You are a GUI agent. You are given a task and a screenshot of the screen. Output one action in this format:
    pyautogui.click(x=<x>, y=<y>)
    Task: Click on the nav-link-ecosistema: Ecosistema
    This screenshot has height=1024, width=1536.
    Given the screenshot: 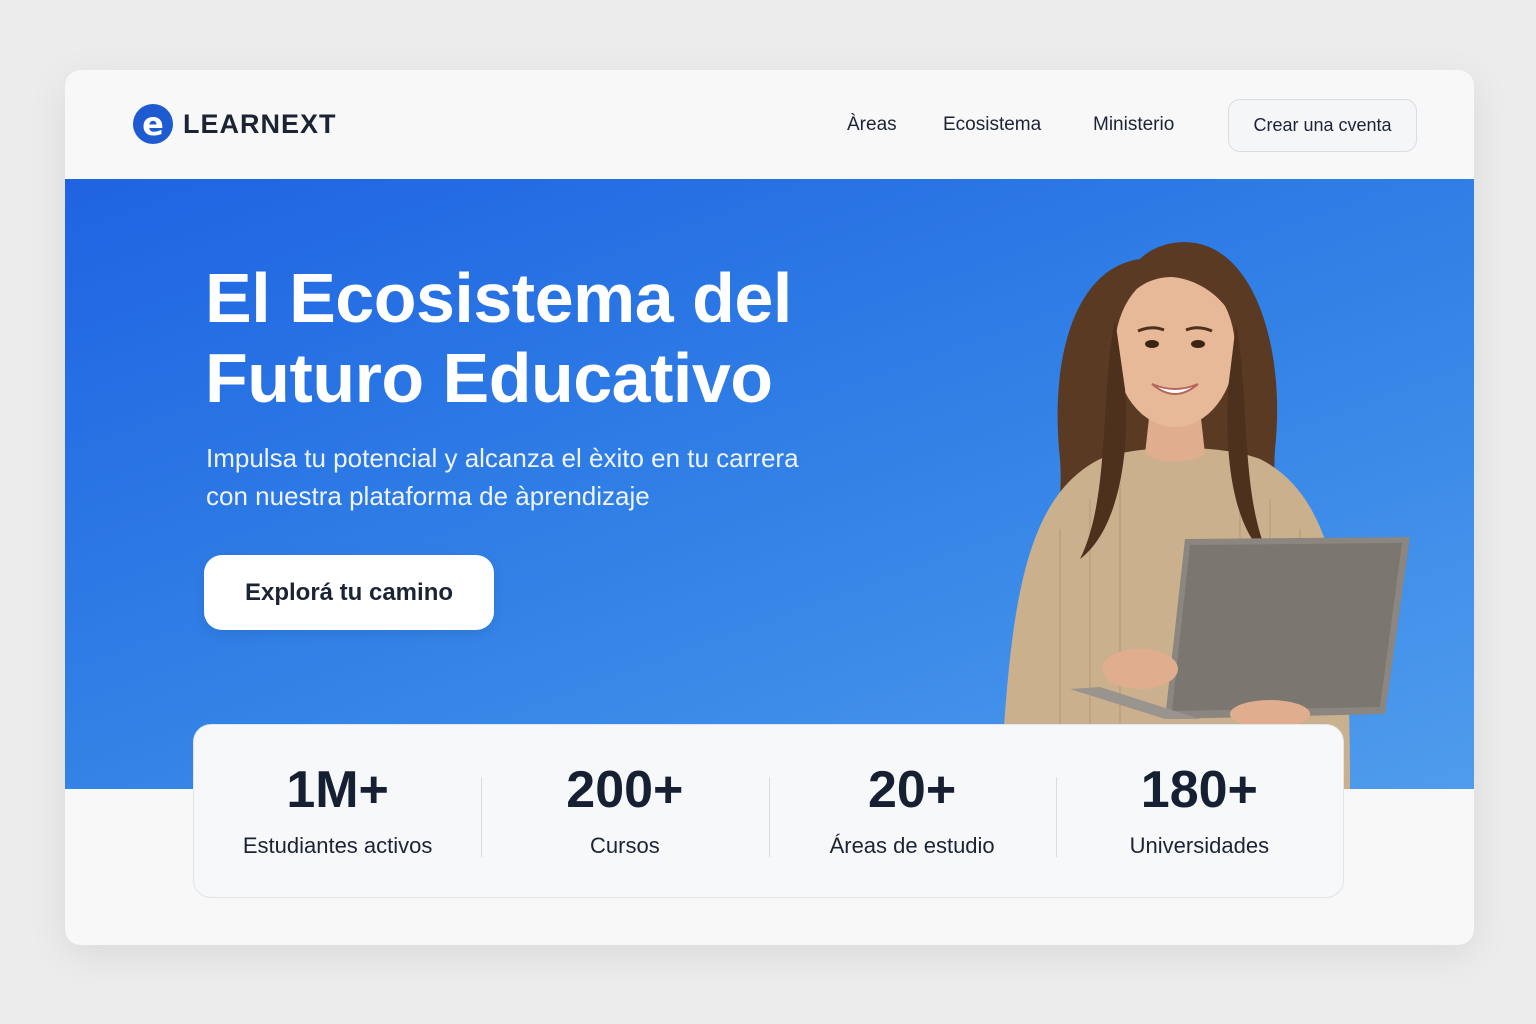 What is the action you would take?
    pyautogui.click(x=992, y=125)
    